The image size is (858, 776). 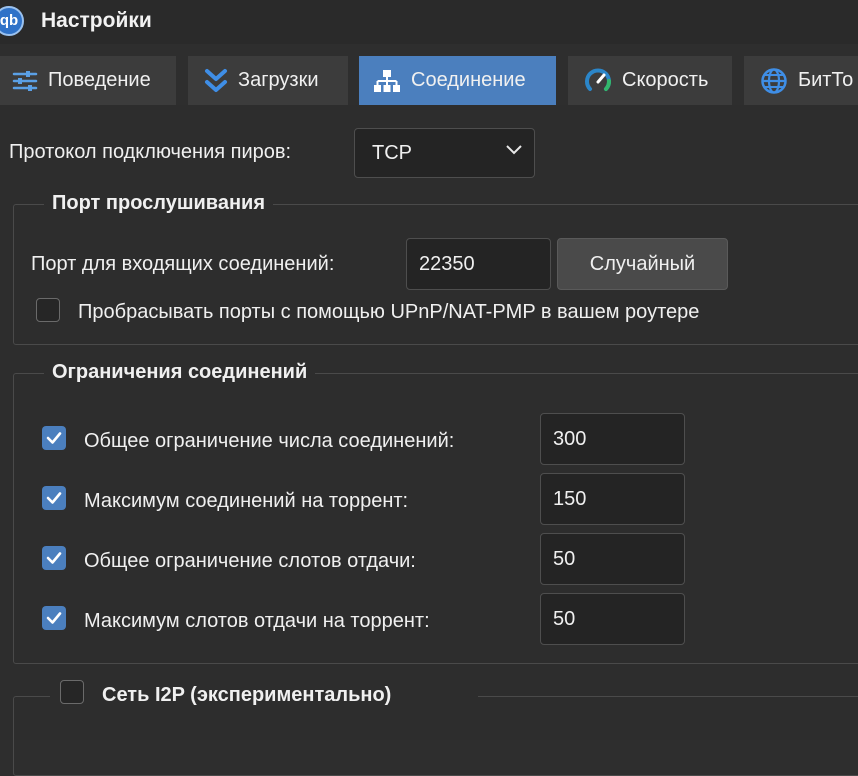 I want to click on globe-icon, so click(x=774, y=80).